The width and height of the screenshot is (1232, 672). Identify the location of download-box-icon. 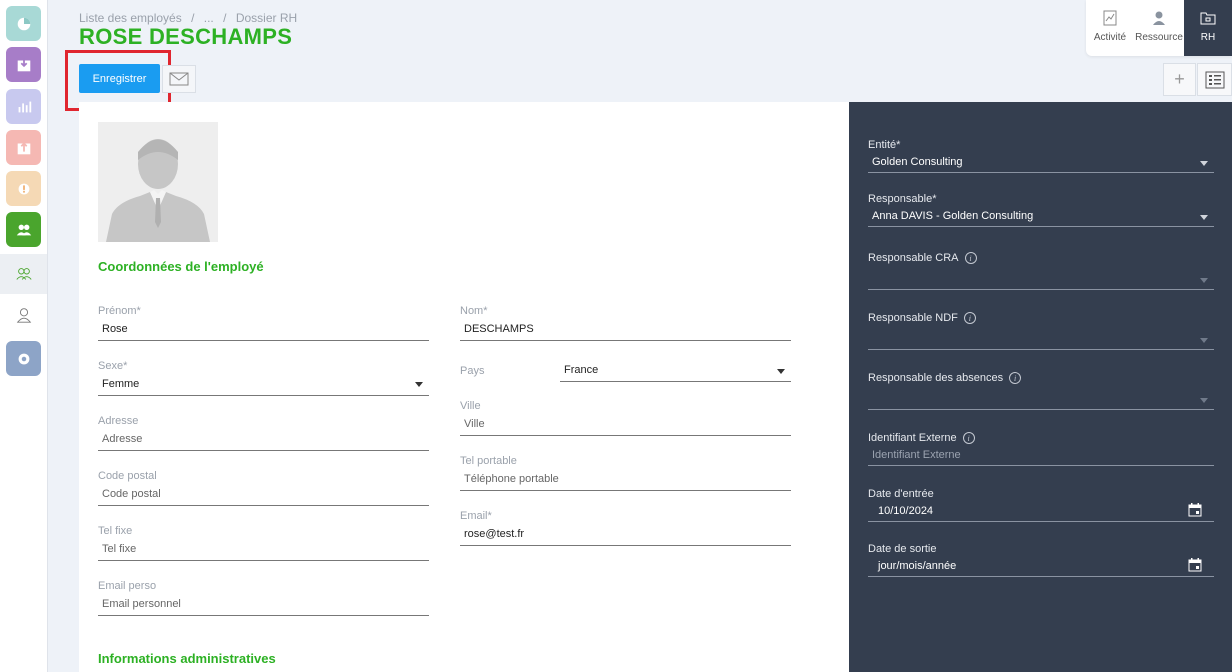
(23, 64).